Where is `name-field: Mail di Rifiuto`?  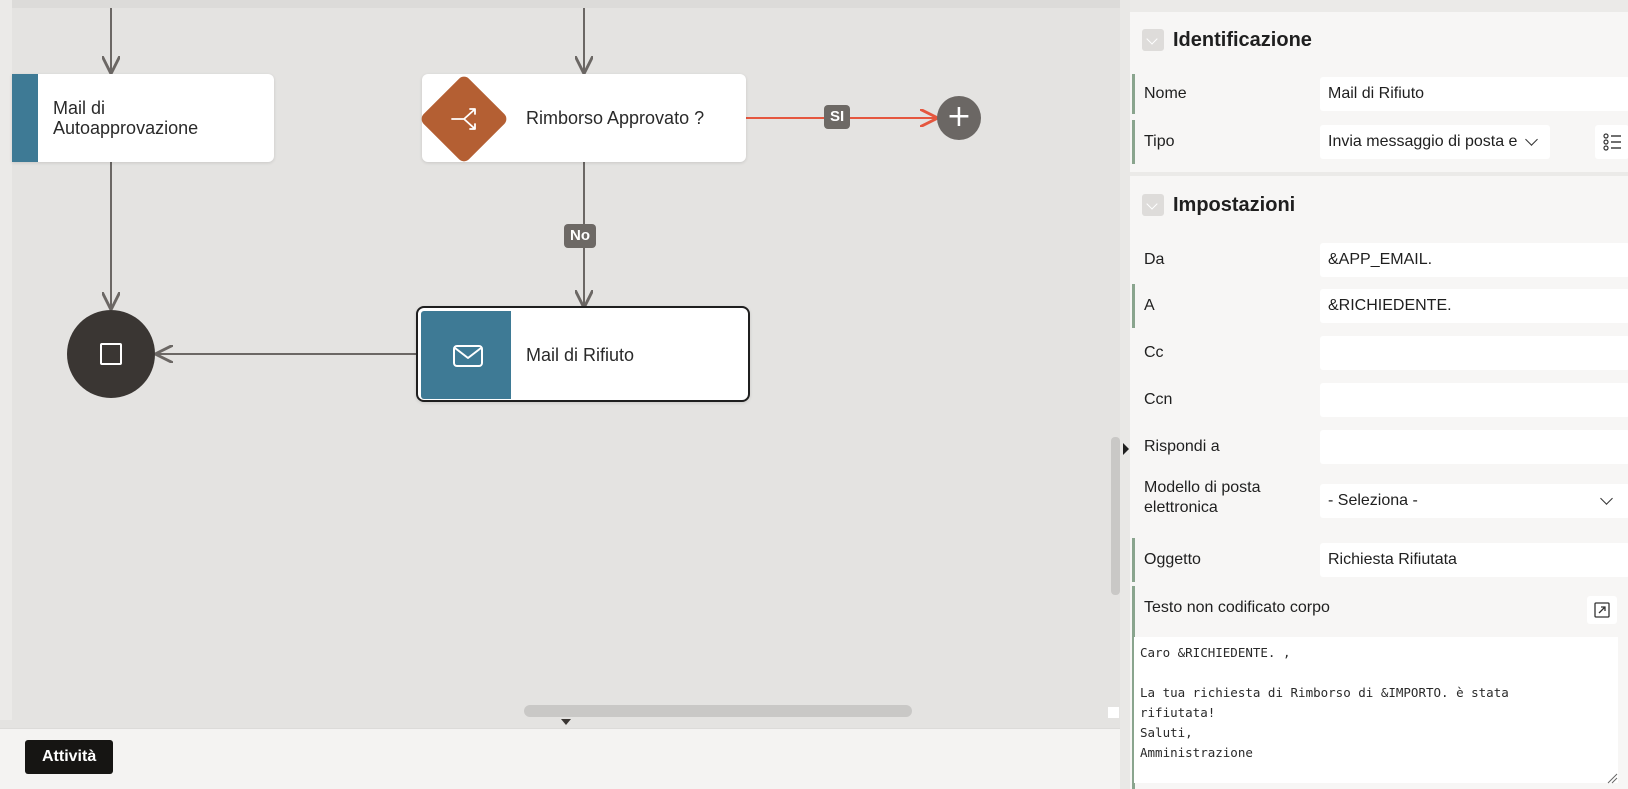 name-field: Mail di Rifiuto is located at coordinates (1474, 94).